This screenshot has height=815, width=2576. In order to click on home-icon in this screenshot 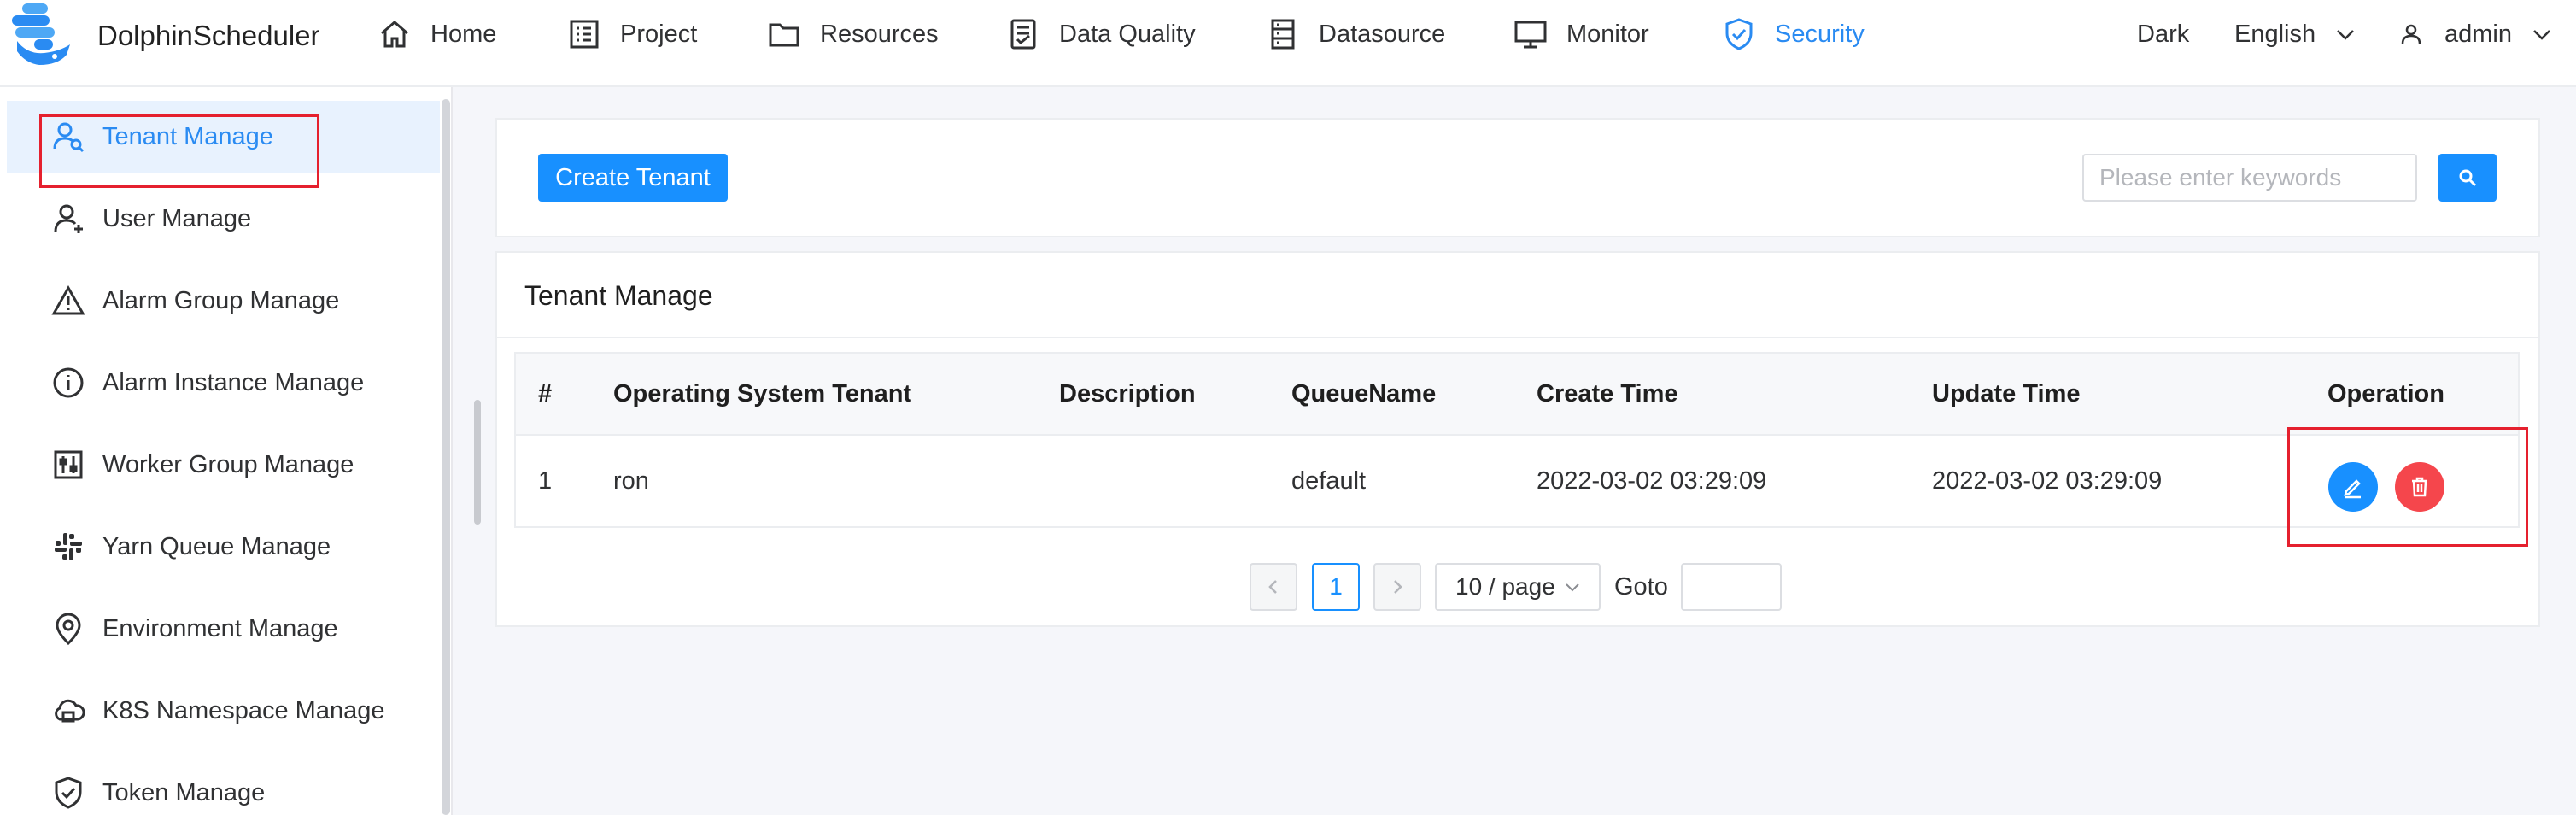, I will do `click(394, 34)`.